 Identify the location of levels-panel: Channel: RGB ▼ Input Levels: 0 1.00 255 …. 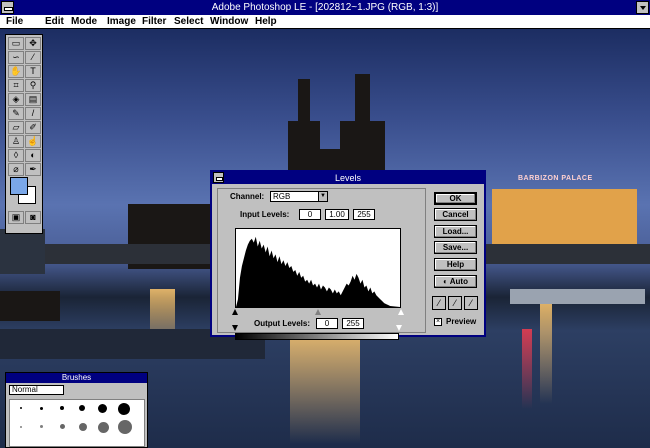
(321, 264).